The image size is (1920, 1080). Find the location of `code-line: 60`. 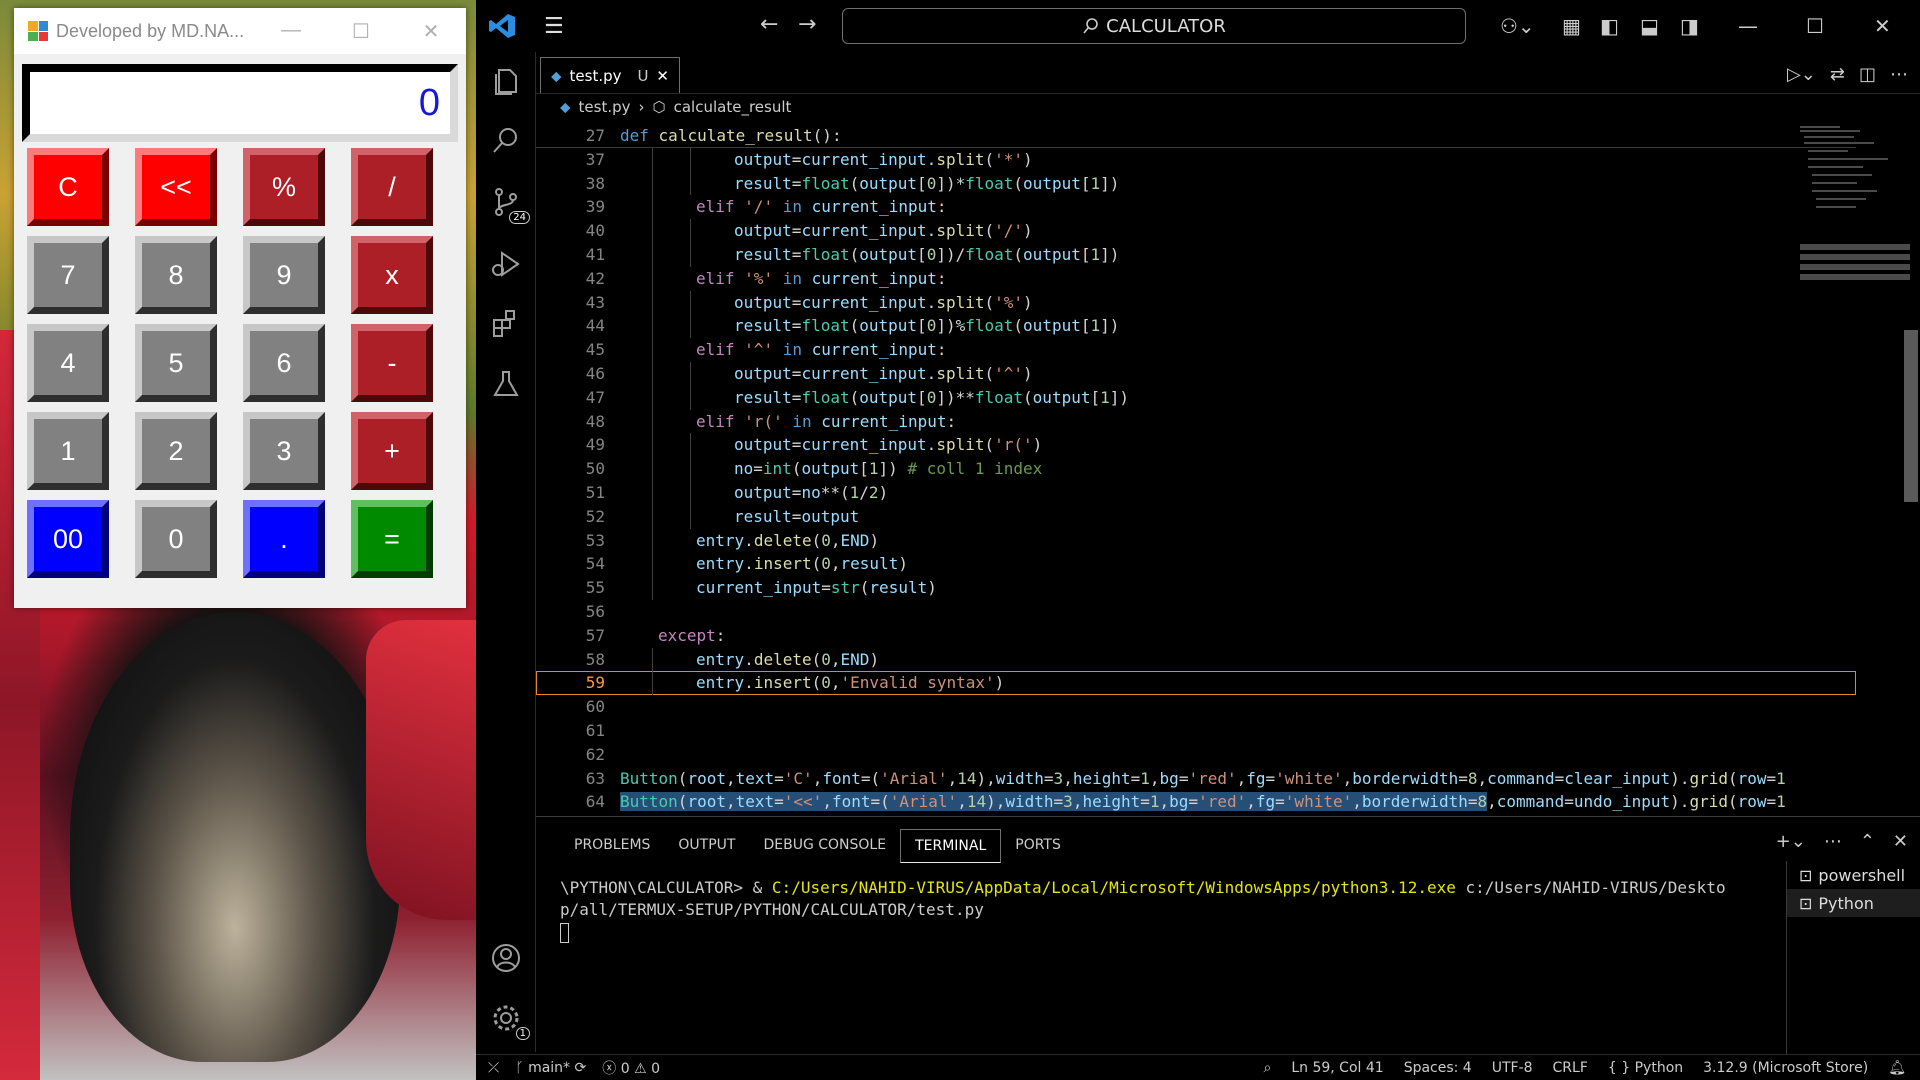

code-line: 60 is located at coordinates (1196, 707).